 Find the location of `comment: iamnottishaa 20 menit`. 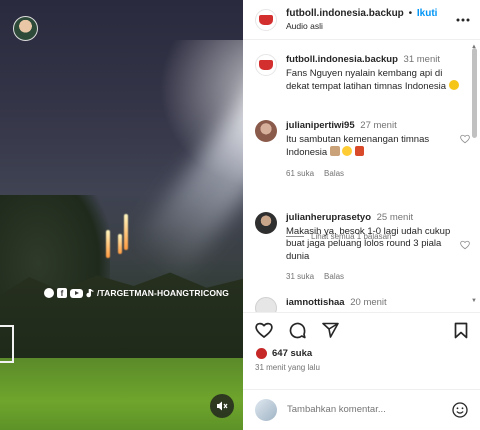

comment: iamnottishaa 20 menit is located at coordinates (357, 304).